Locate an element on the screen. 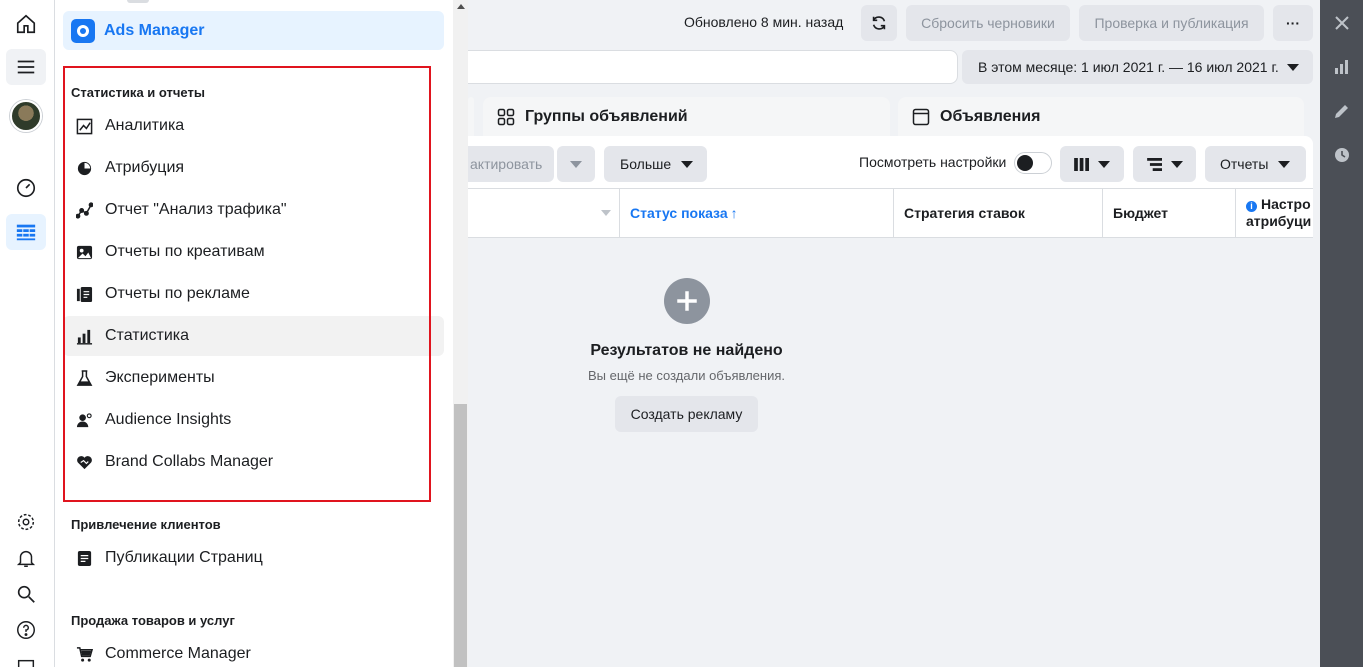  view-settings-toggle is located at coordinates (1033, 163).